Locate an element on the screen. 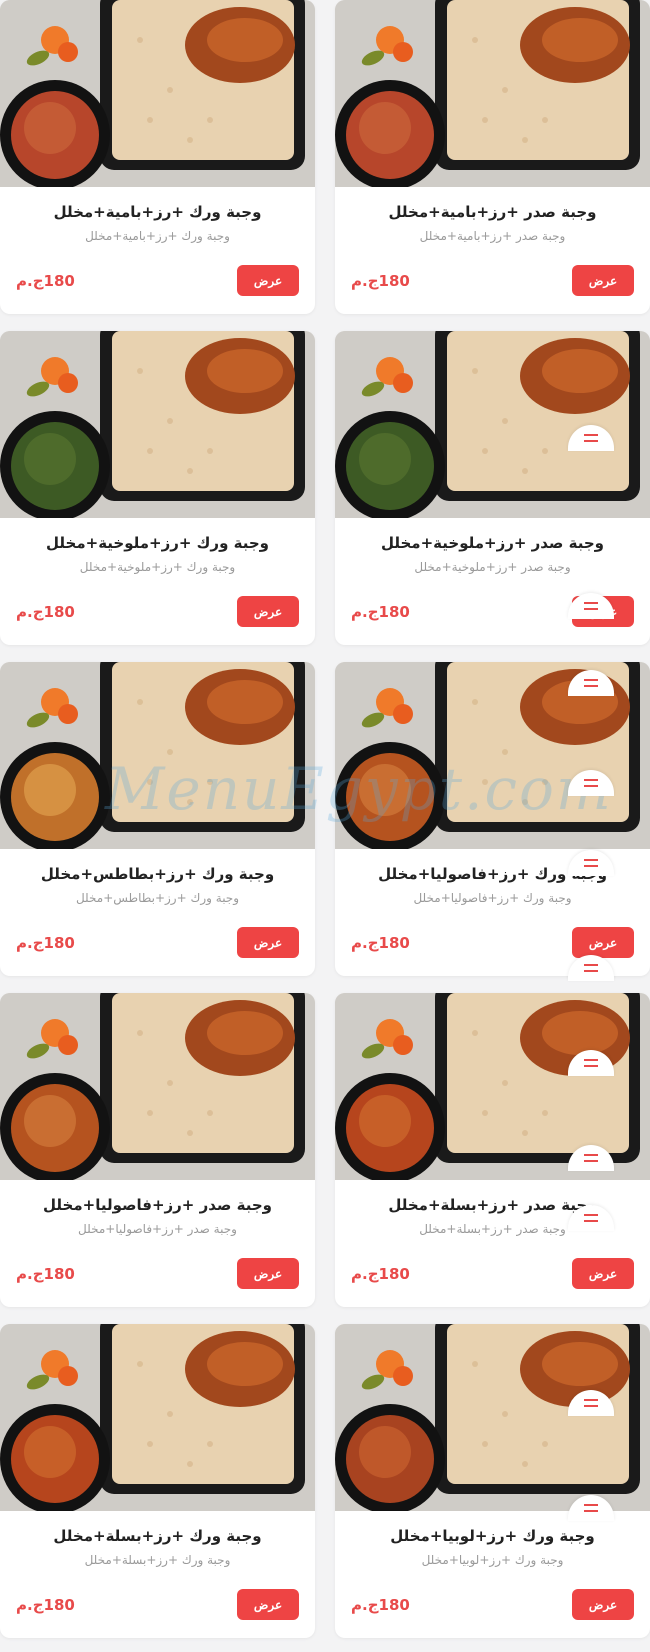 Image resolution: width=650 pixels, height=1652 pixels. item-description: وجبة صدر +رز+ملوخية+مخلل is located at coordinates (492, 567).